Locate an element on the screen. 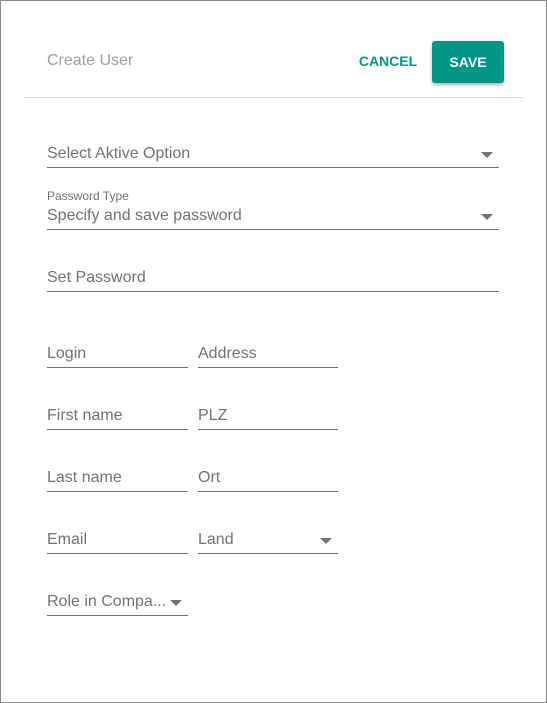 The image size is (547, 703). plz-input: PLZ is located at coordinates (268, 416).